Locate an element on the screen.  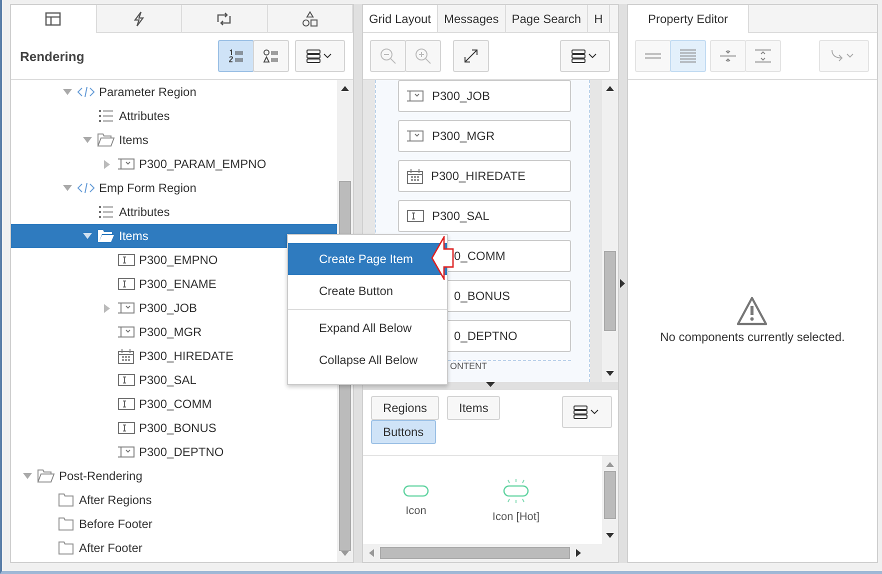
region-label: ONTENT is located at coordinates (468, 366).